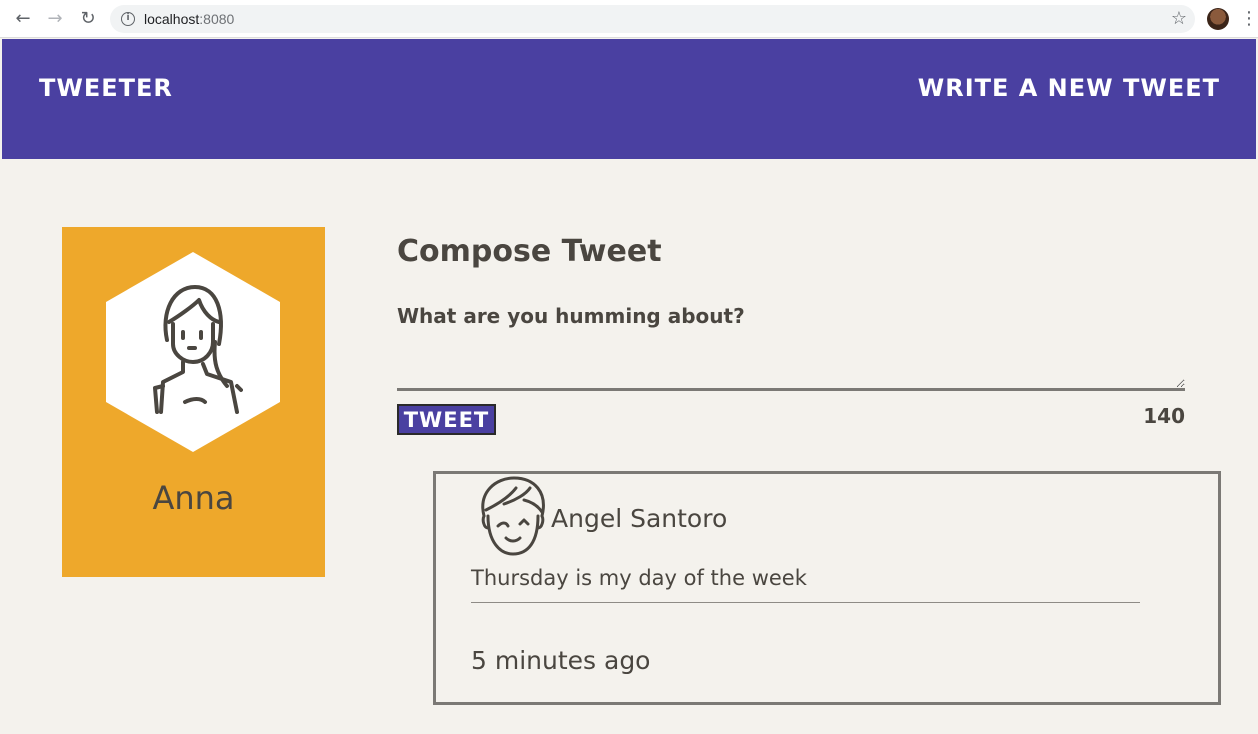 The width and height of the screenshot is (1258, 734). Describe the element at coordinates (193, 498) in the screenshot. I see `profile-name: Anna` at that location.